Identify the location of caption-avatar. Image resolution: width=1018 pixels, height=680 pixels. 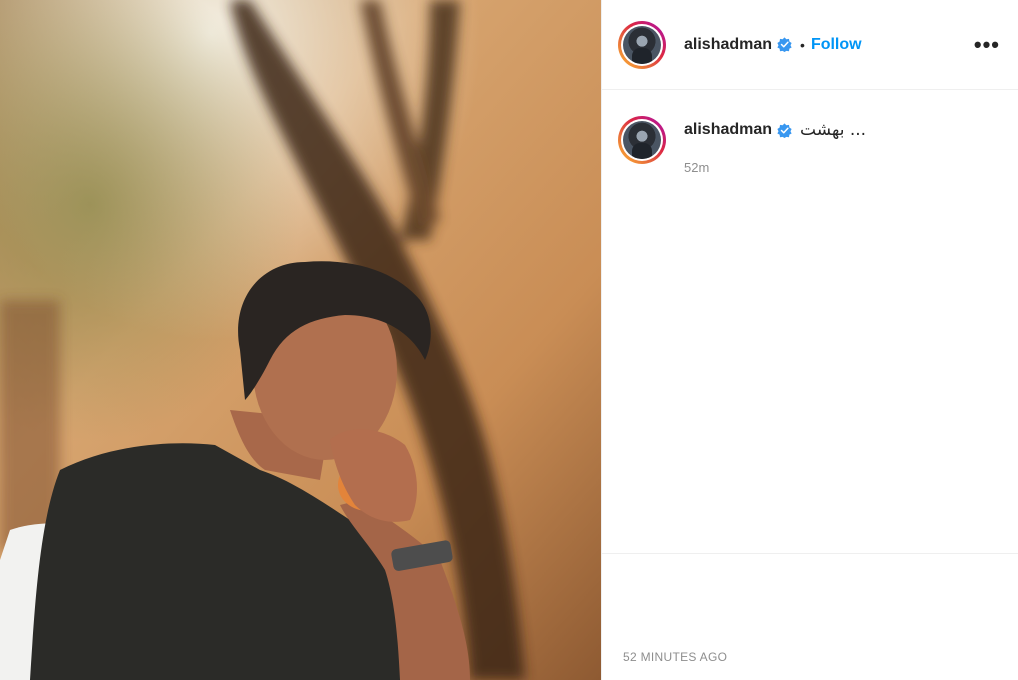
(642, 140).